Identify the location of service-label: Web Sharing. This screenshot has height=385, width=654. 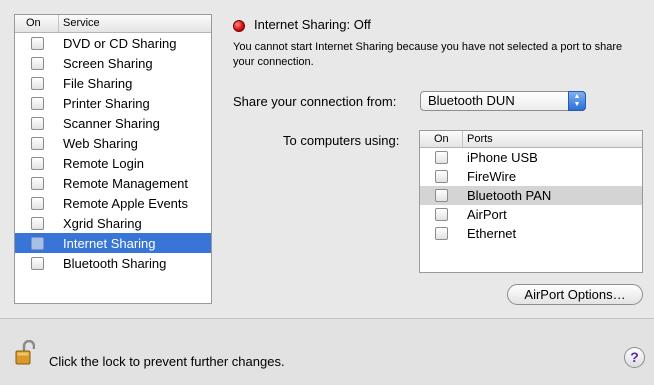
(100, 143).